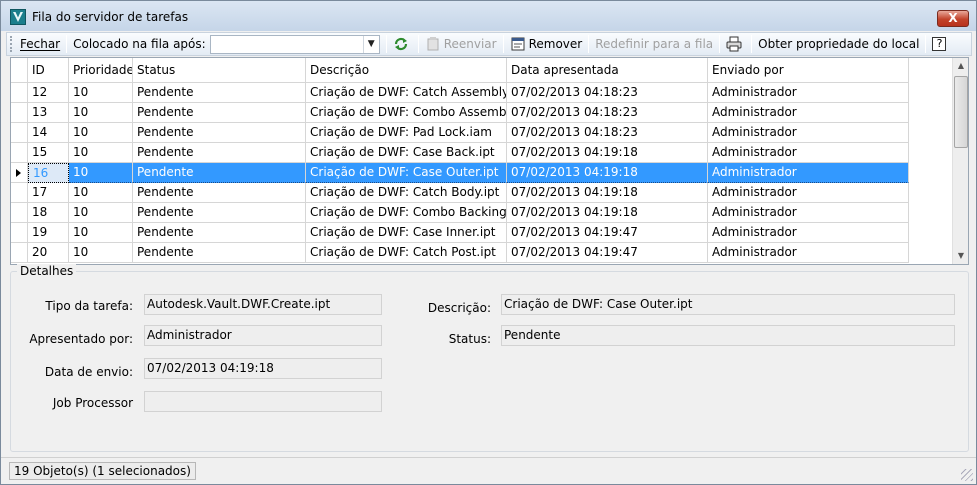 Image resolution: width=977 pixels, height=485 pixels. What do you see at coordinates (406, 153) in the screenshot?
I see `table-cell-description: Criação de DWF: Case Back.ipt` at bounding box center [406, 153].